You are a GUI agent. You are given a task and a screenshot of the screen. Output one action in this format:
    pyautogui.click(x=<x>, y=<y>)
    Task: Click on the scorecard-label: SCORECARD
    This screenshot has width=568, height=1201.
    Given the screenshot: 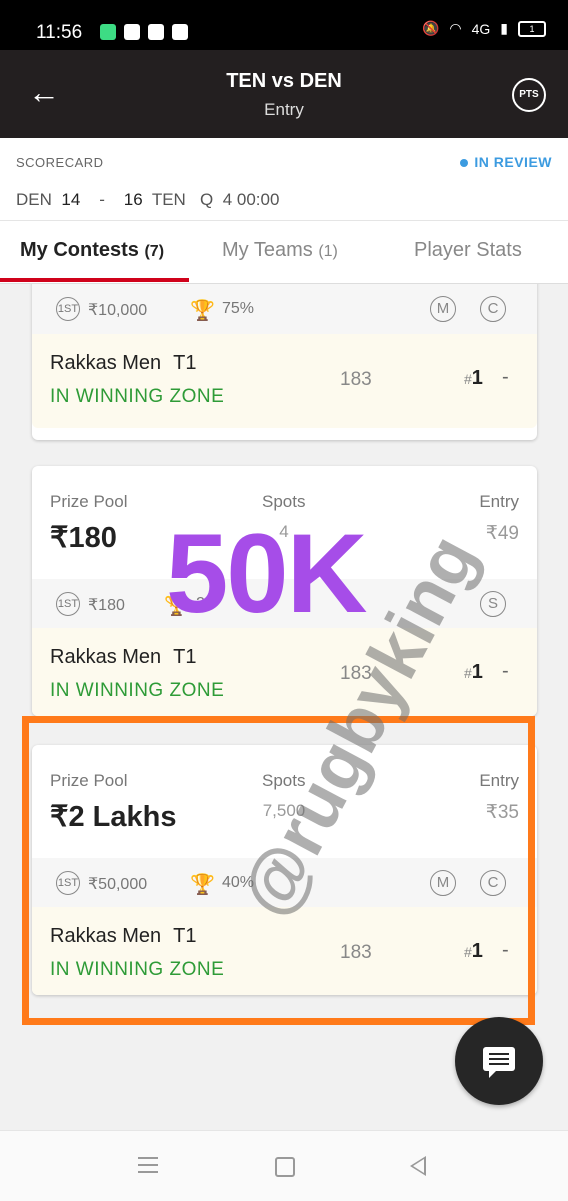 What is the action you would take?
    pyautogui.click(x=60, y=162)
    